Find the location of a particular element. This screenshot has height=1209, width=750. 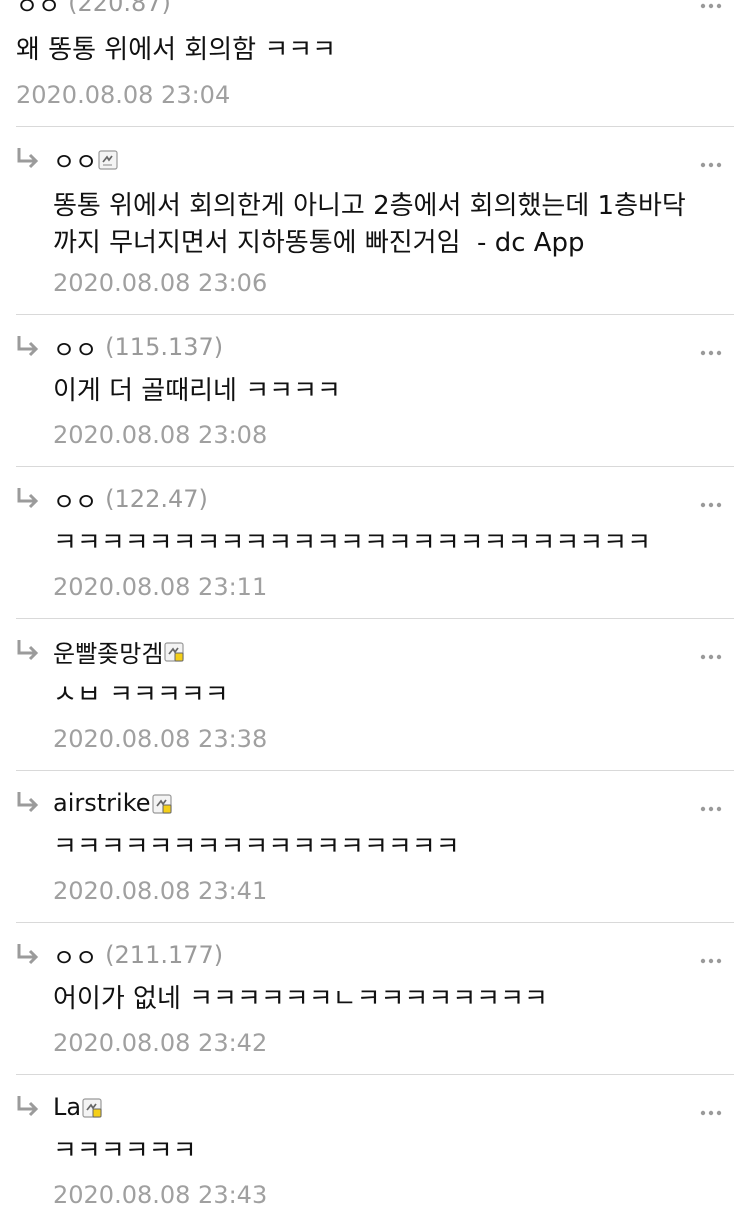

comment-timestamp: 2020.08.08 23:04 is located at coordinates (123, 95).